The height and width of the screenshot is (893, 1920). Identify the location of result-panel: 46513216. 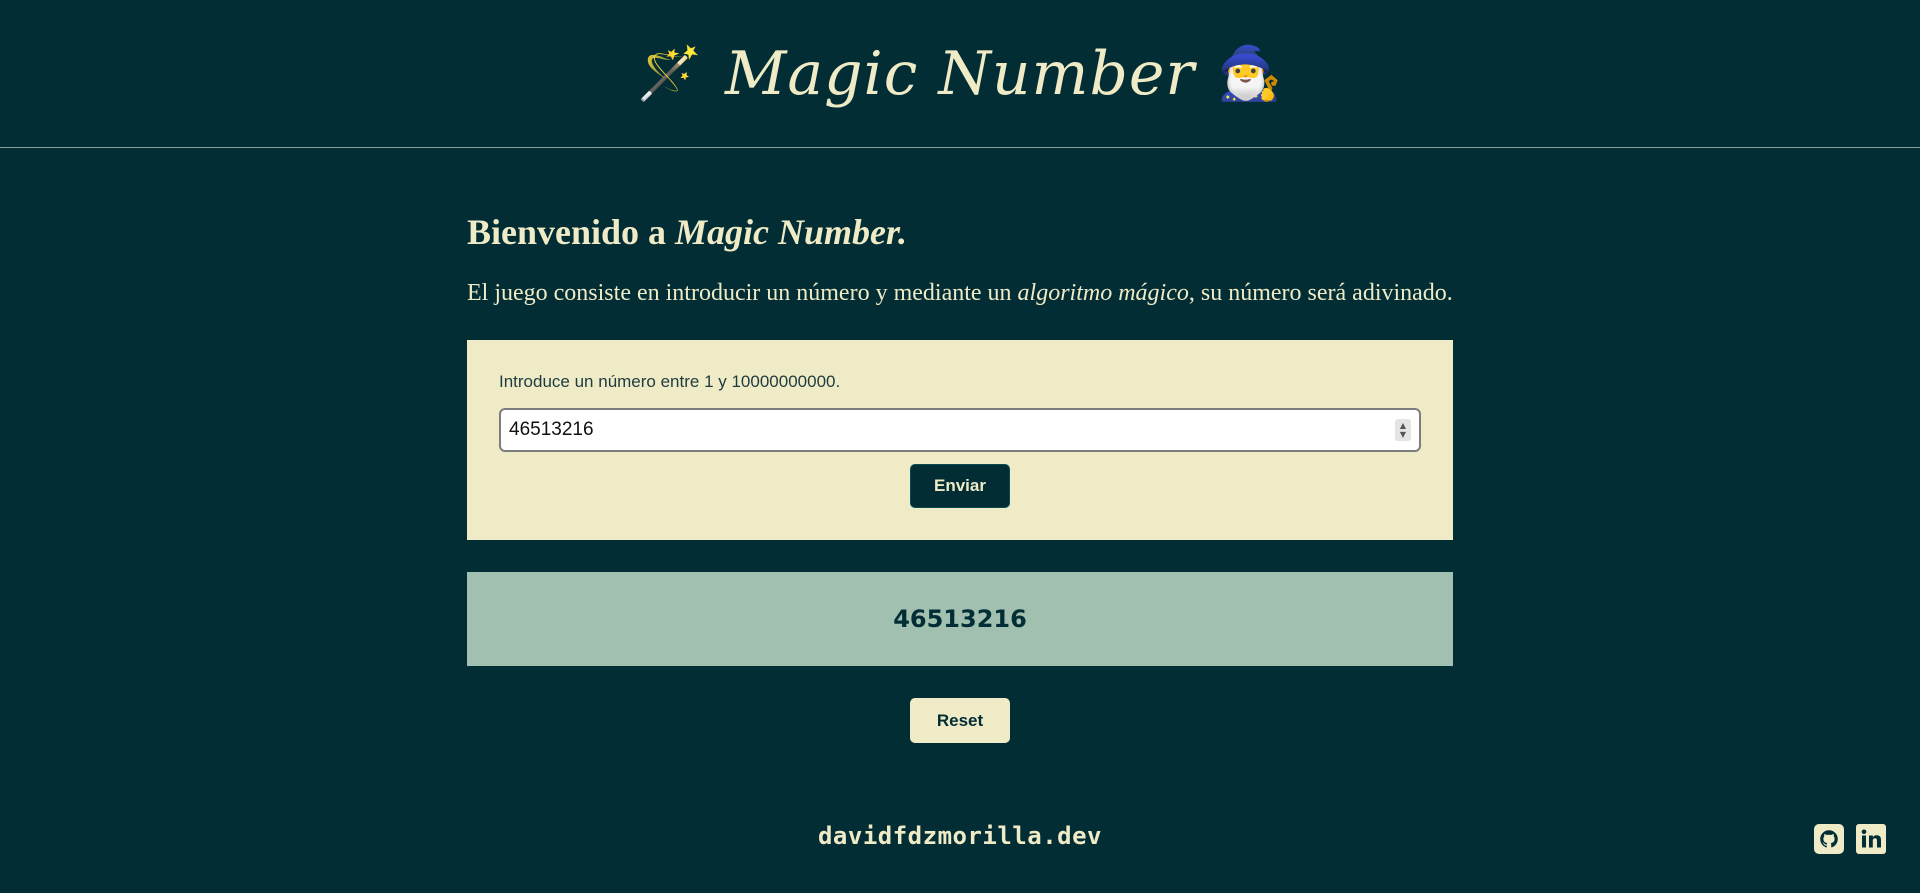
(960, 619).